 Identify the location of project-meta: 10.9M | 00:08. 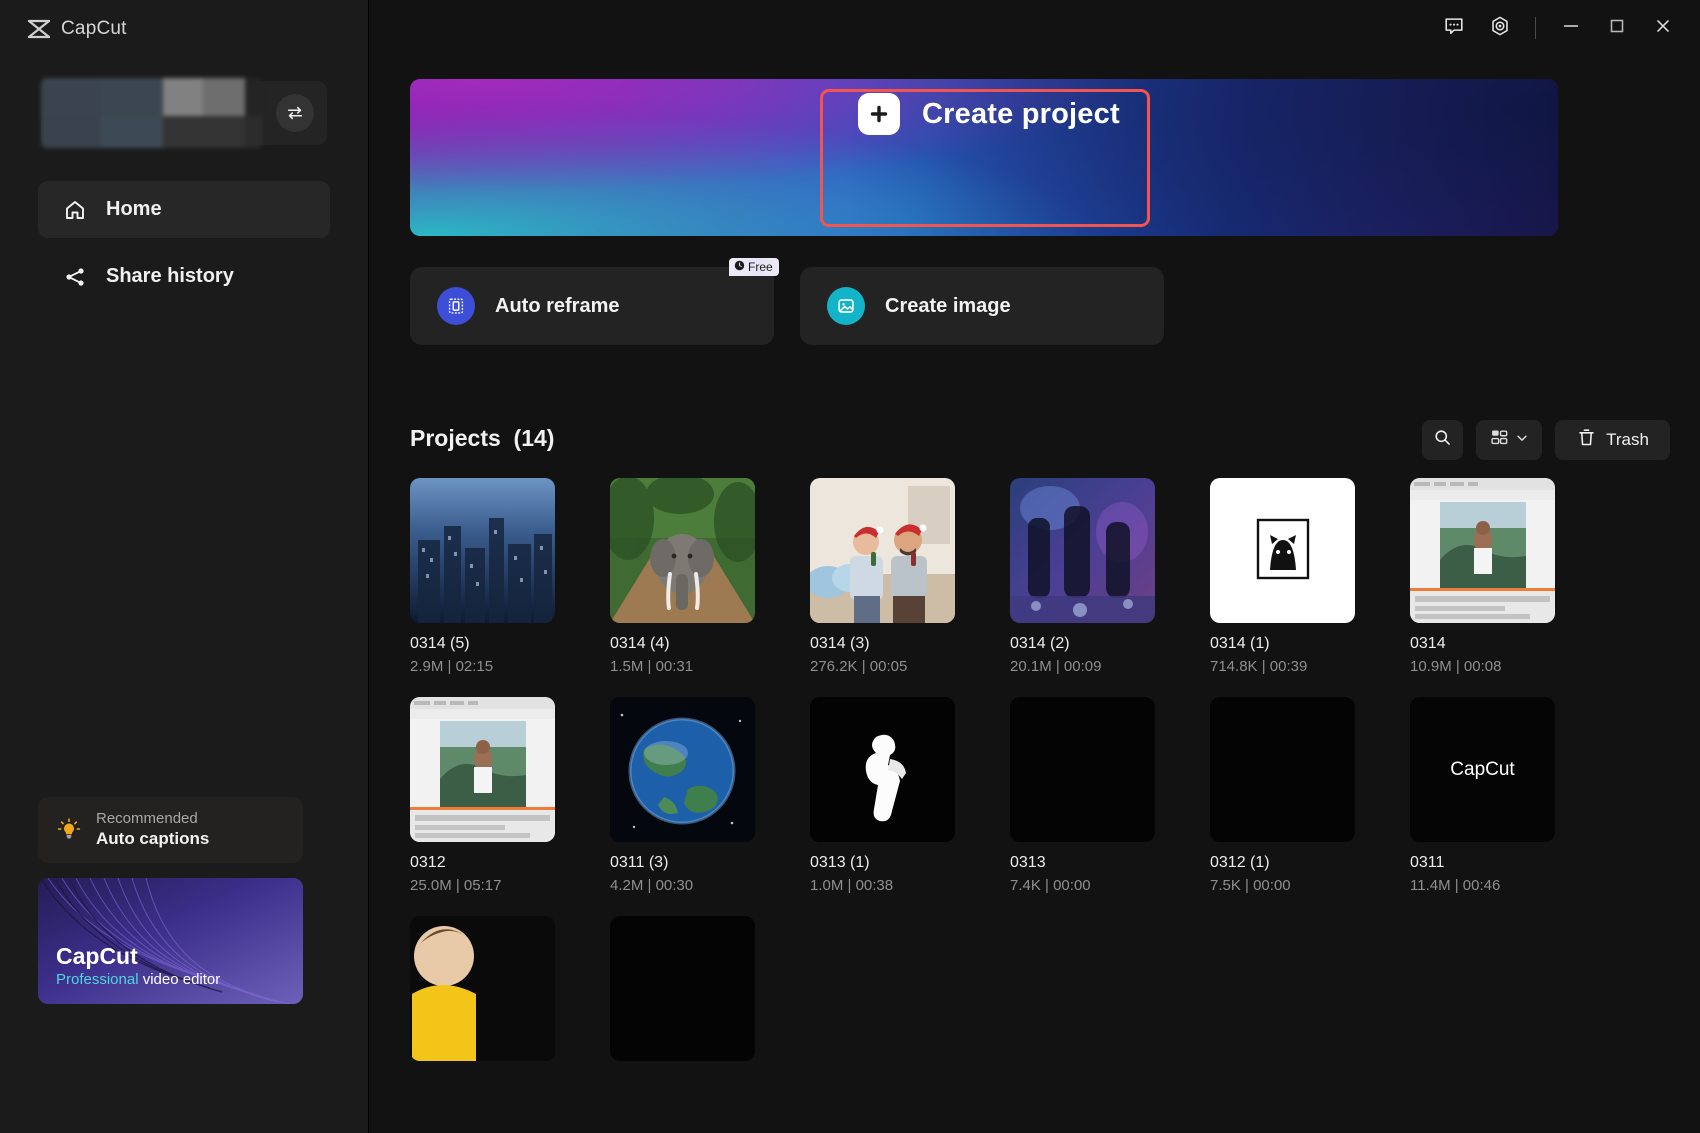
(1456, 666).